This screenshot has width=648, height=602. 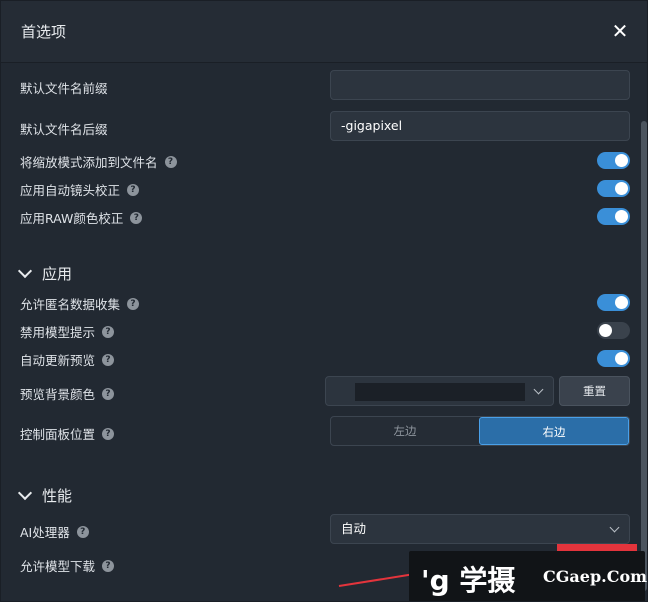 I want to click on ai-processor-label: AI处理器, so click(x=45, y=532).